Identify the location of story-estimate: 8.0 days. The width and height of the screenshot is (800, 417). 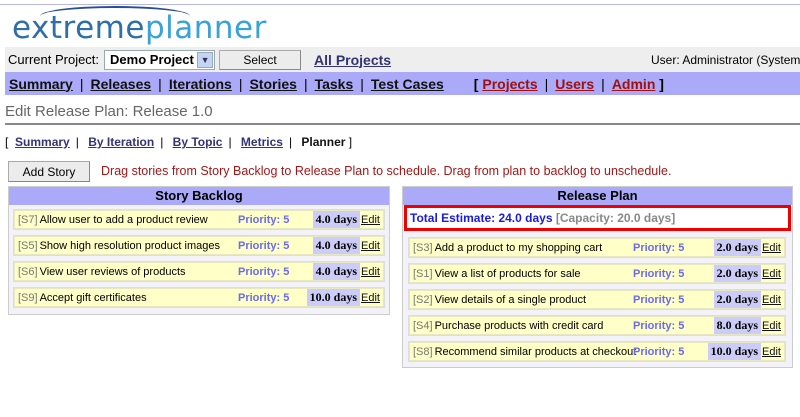
(737, 325).